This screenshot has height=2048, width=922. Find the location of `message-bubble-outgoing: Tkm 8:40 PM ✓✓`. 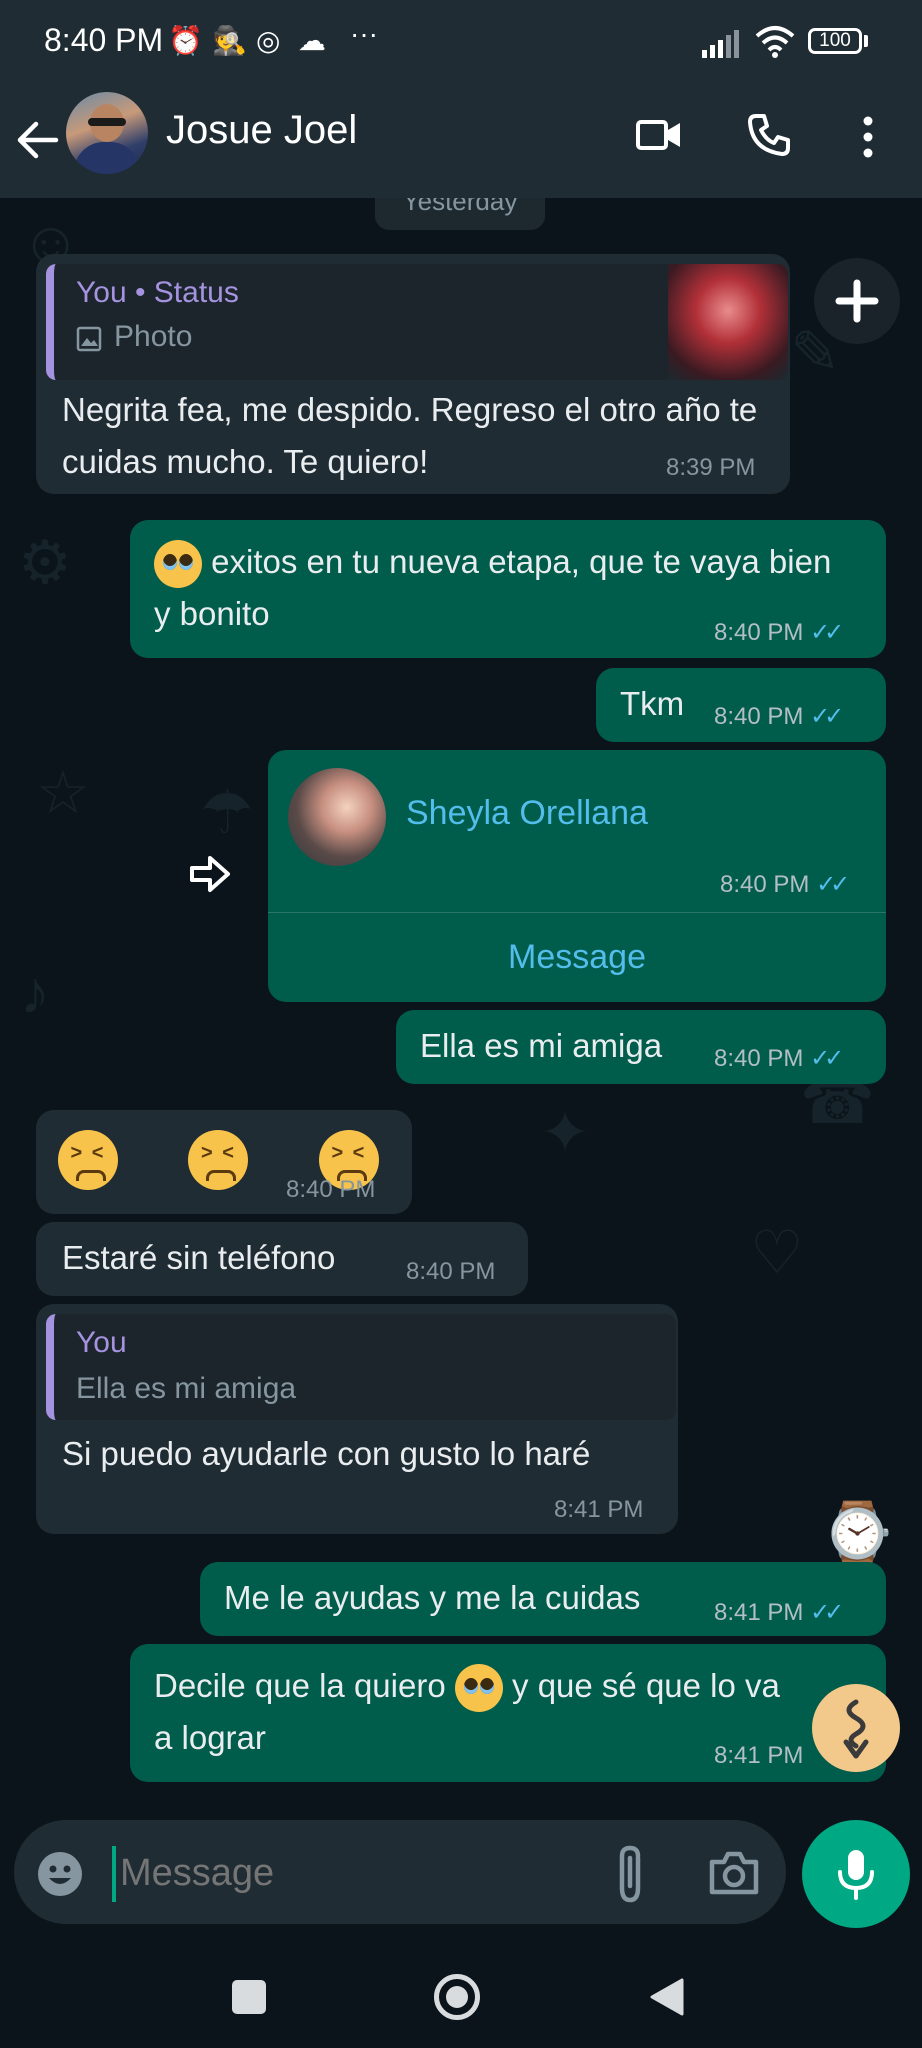

message-bubble-outgoing: Tkm 8:40 PM ✓✓ is located at coordinates (741, 705).